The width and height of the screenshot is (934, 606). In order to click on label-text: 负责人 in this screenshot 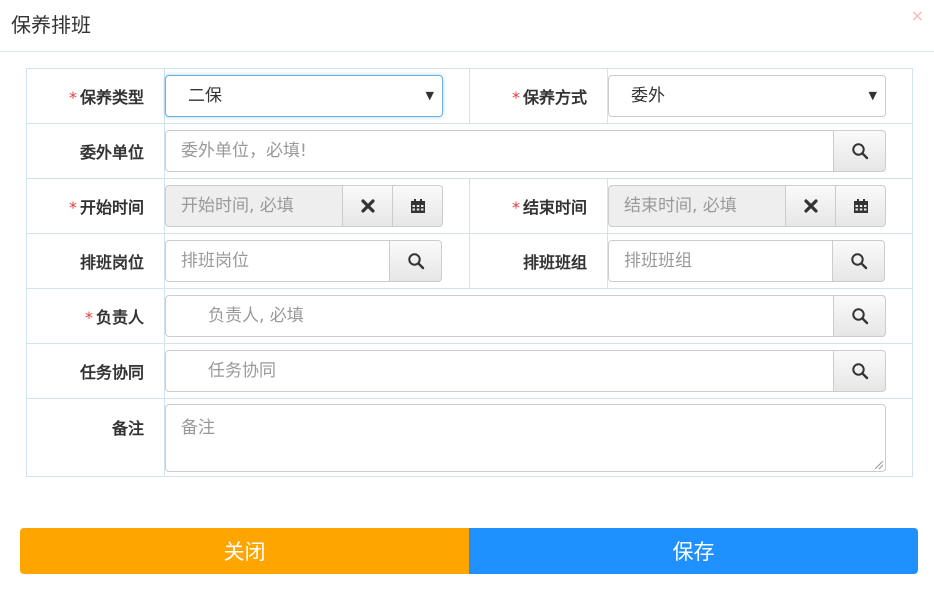, I will do `click(119, 317)`.